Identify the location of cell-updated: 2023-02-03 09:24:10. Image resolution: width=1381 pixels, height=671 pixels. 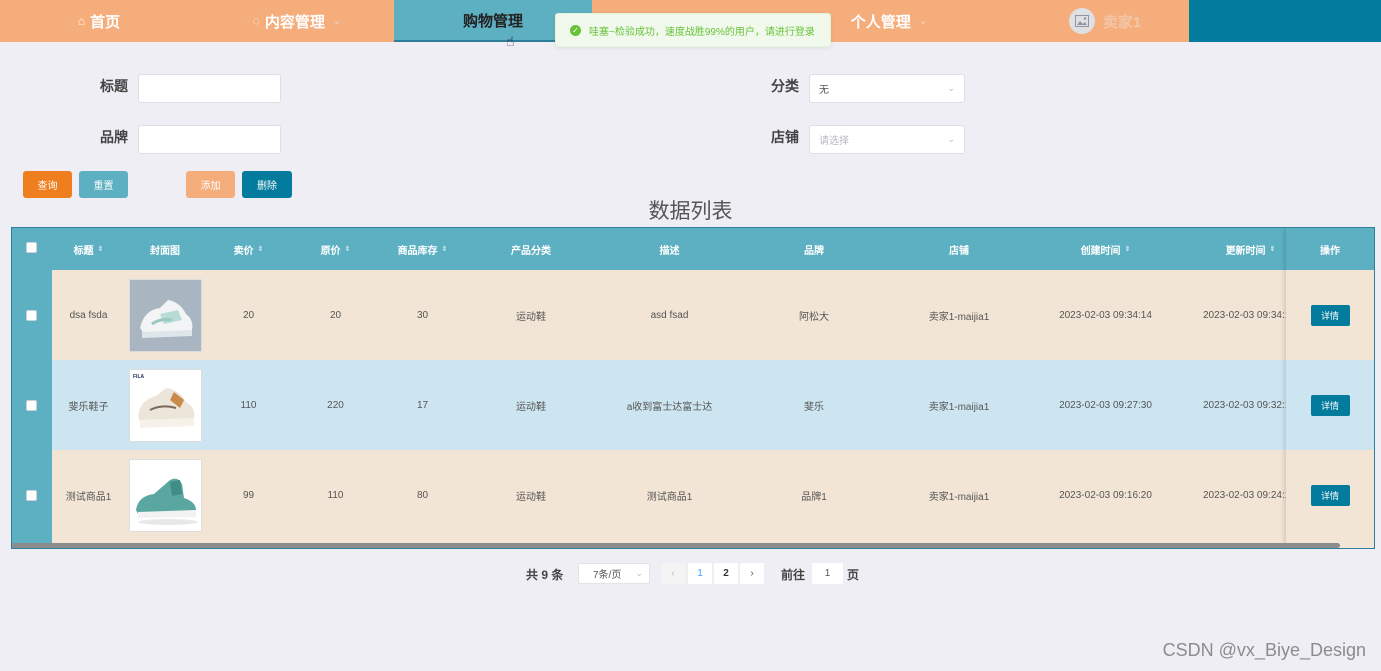
(1244, 495).